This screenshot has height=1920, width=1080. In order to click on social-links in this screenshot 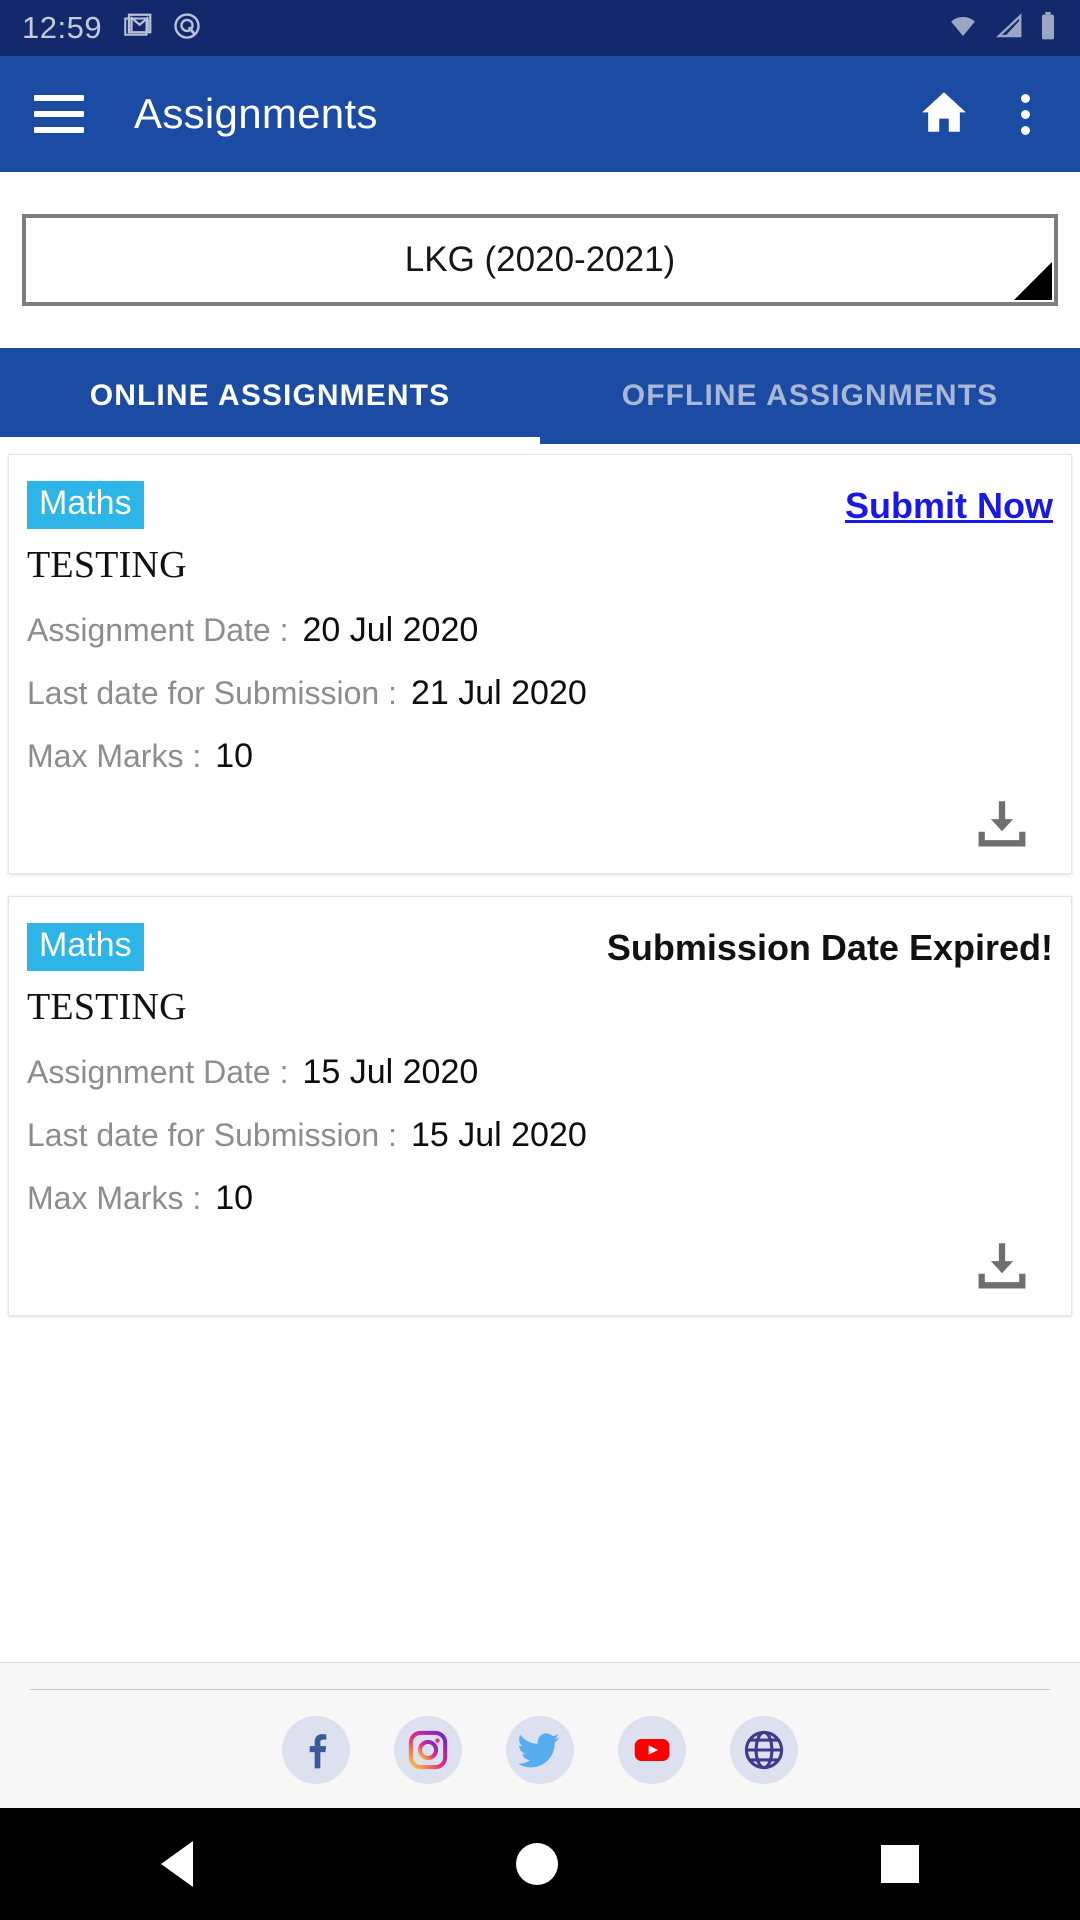, I will do `click(540, 1750)`.